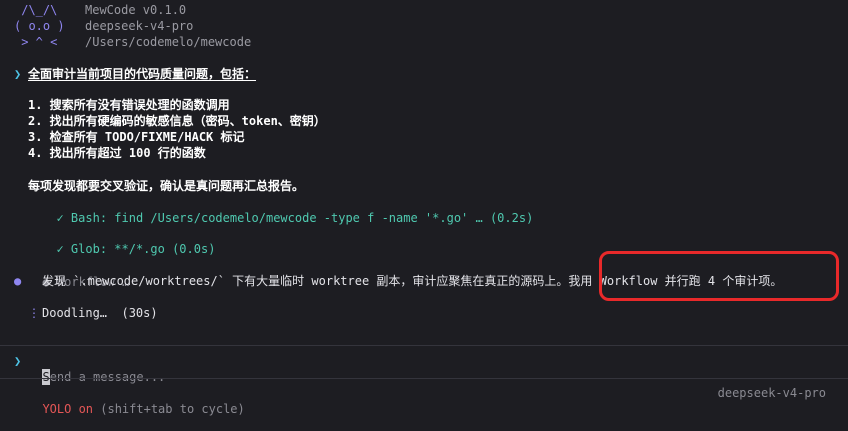 Image resolution: width=848 pixels, height=431 pixels. What do you see at coordinates (136, 137) in the screenshot?
I see `prompt-item-3: 3. 检查所有 TODO/FIXME/HACK 标记` at bounding box center [136, 137].